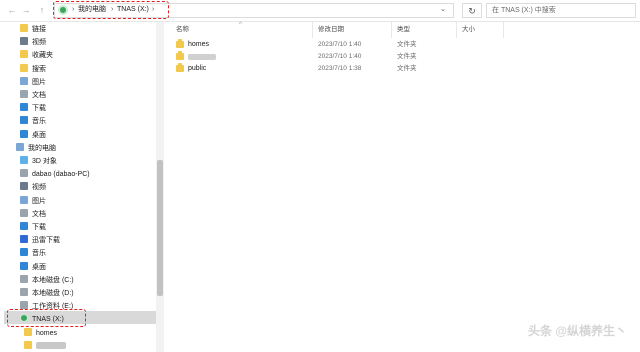  Describe the element at coordinates (331, 30) in the screenshot. I see `column-header-date: 修改日期` at that location.